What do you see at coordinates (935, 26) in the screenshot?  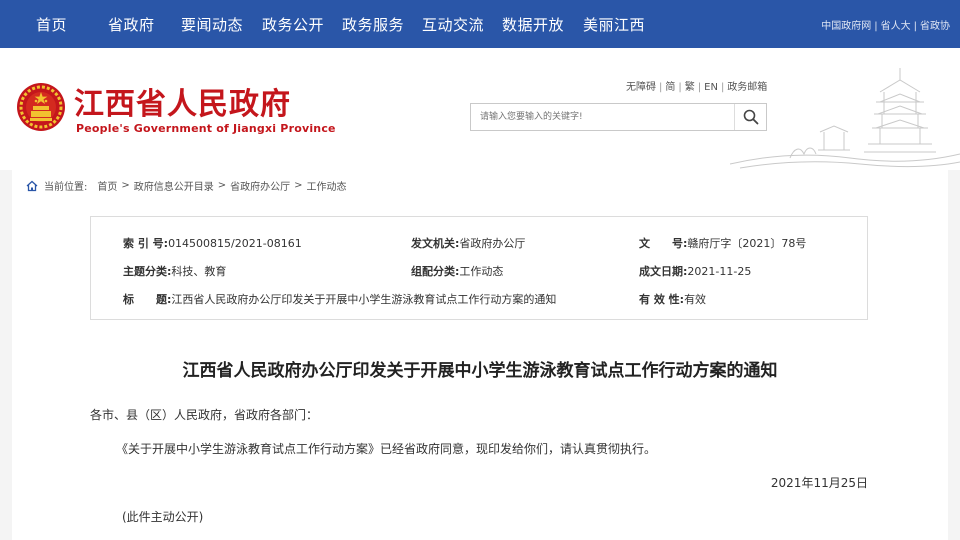 I see `link-provincial-cppcc: 省政协` at bounding box center [935, 26].